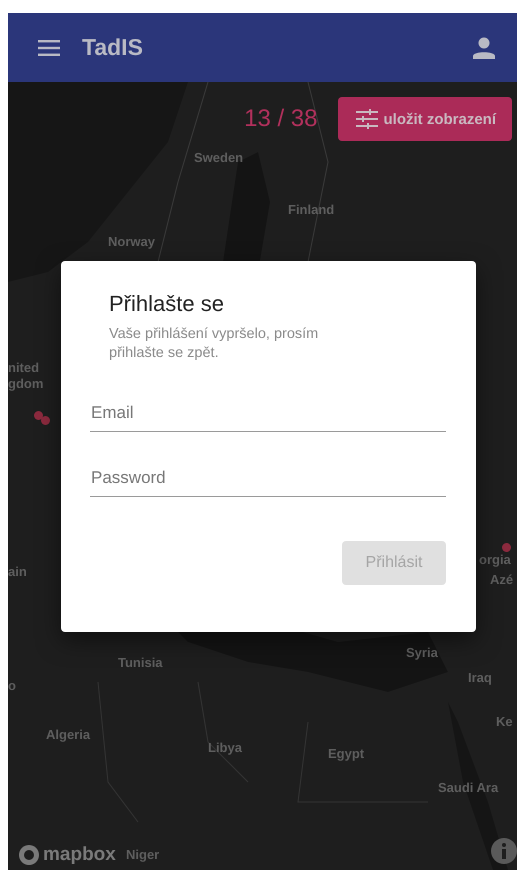  Describe the element at coordinates (24, 367) in the screenshot. I see `map-label: nited` at that location.